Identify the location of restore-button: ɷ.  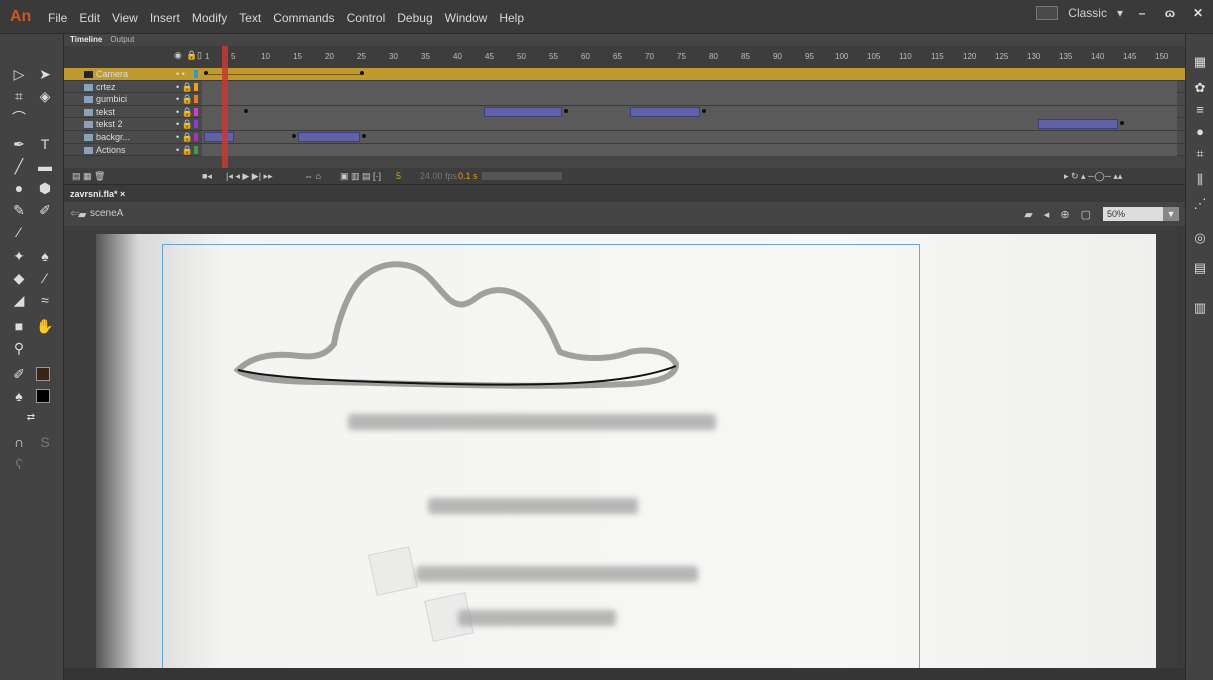
(1170, 13).